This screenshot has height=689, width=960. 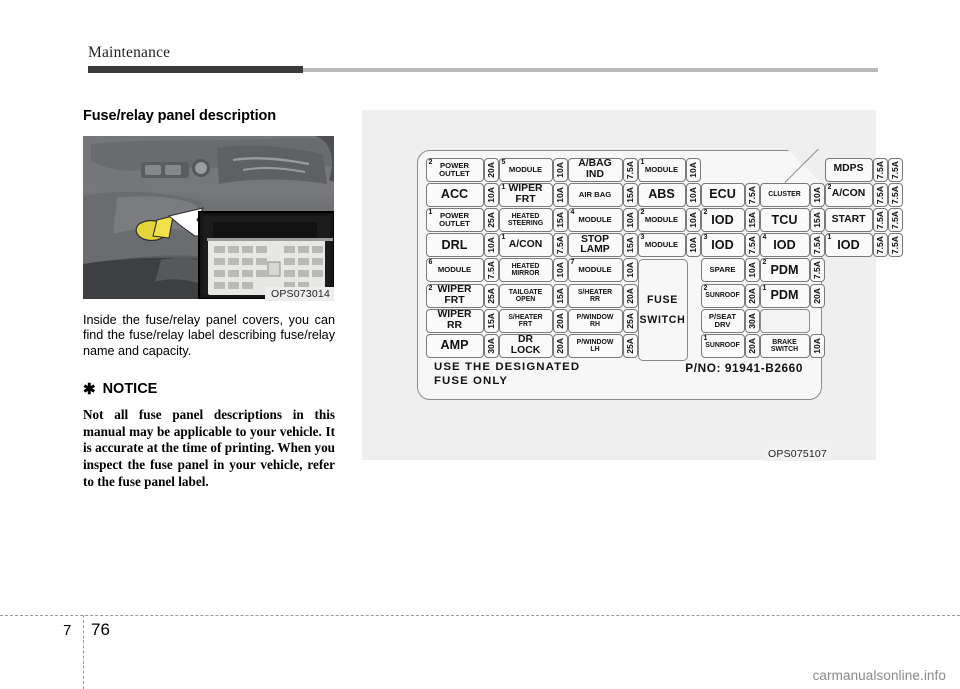 I want to click on fuse-name-cell: 3 IOD, so click(x=722, y=245).